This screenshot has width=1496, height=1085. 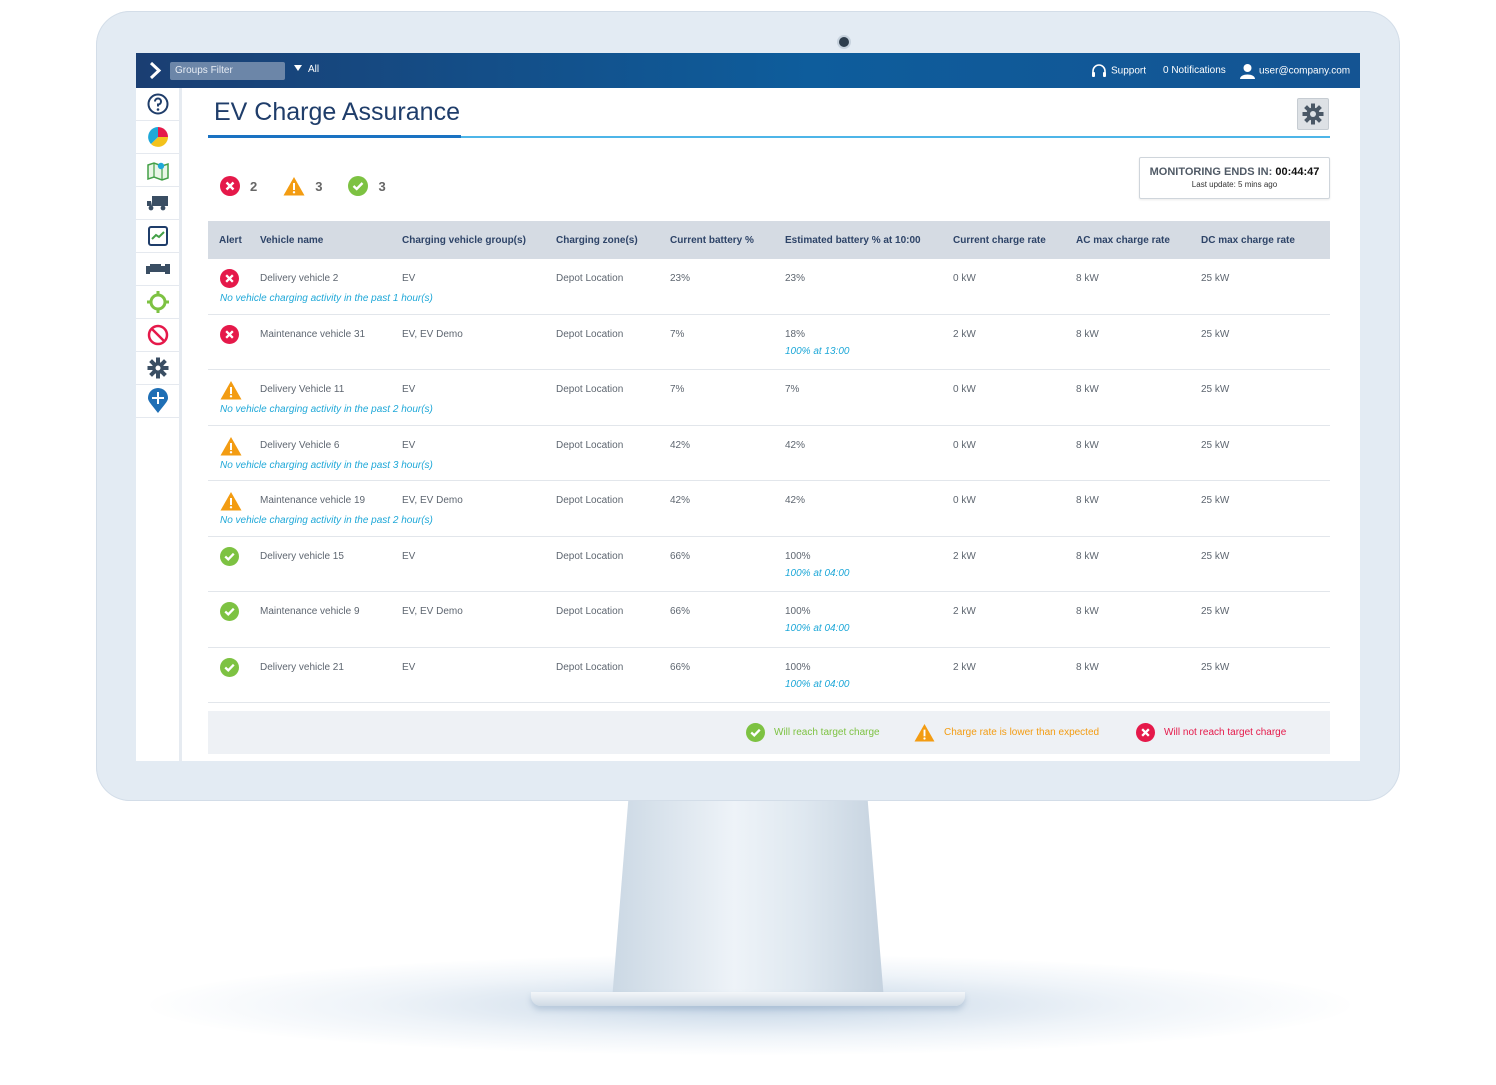 I want to click on help-icon, so click(x=157, y=104).